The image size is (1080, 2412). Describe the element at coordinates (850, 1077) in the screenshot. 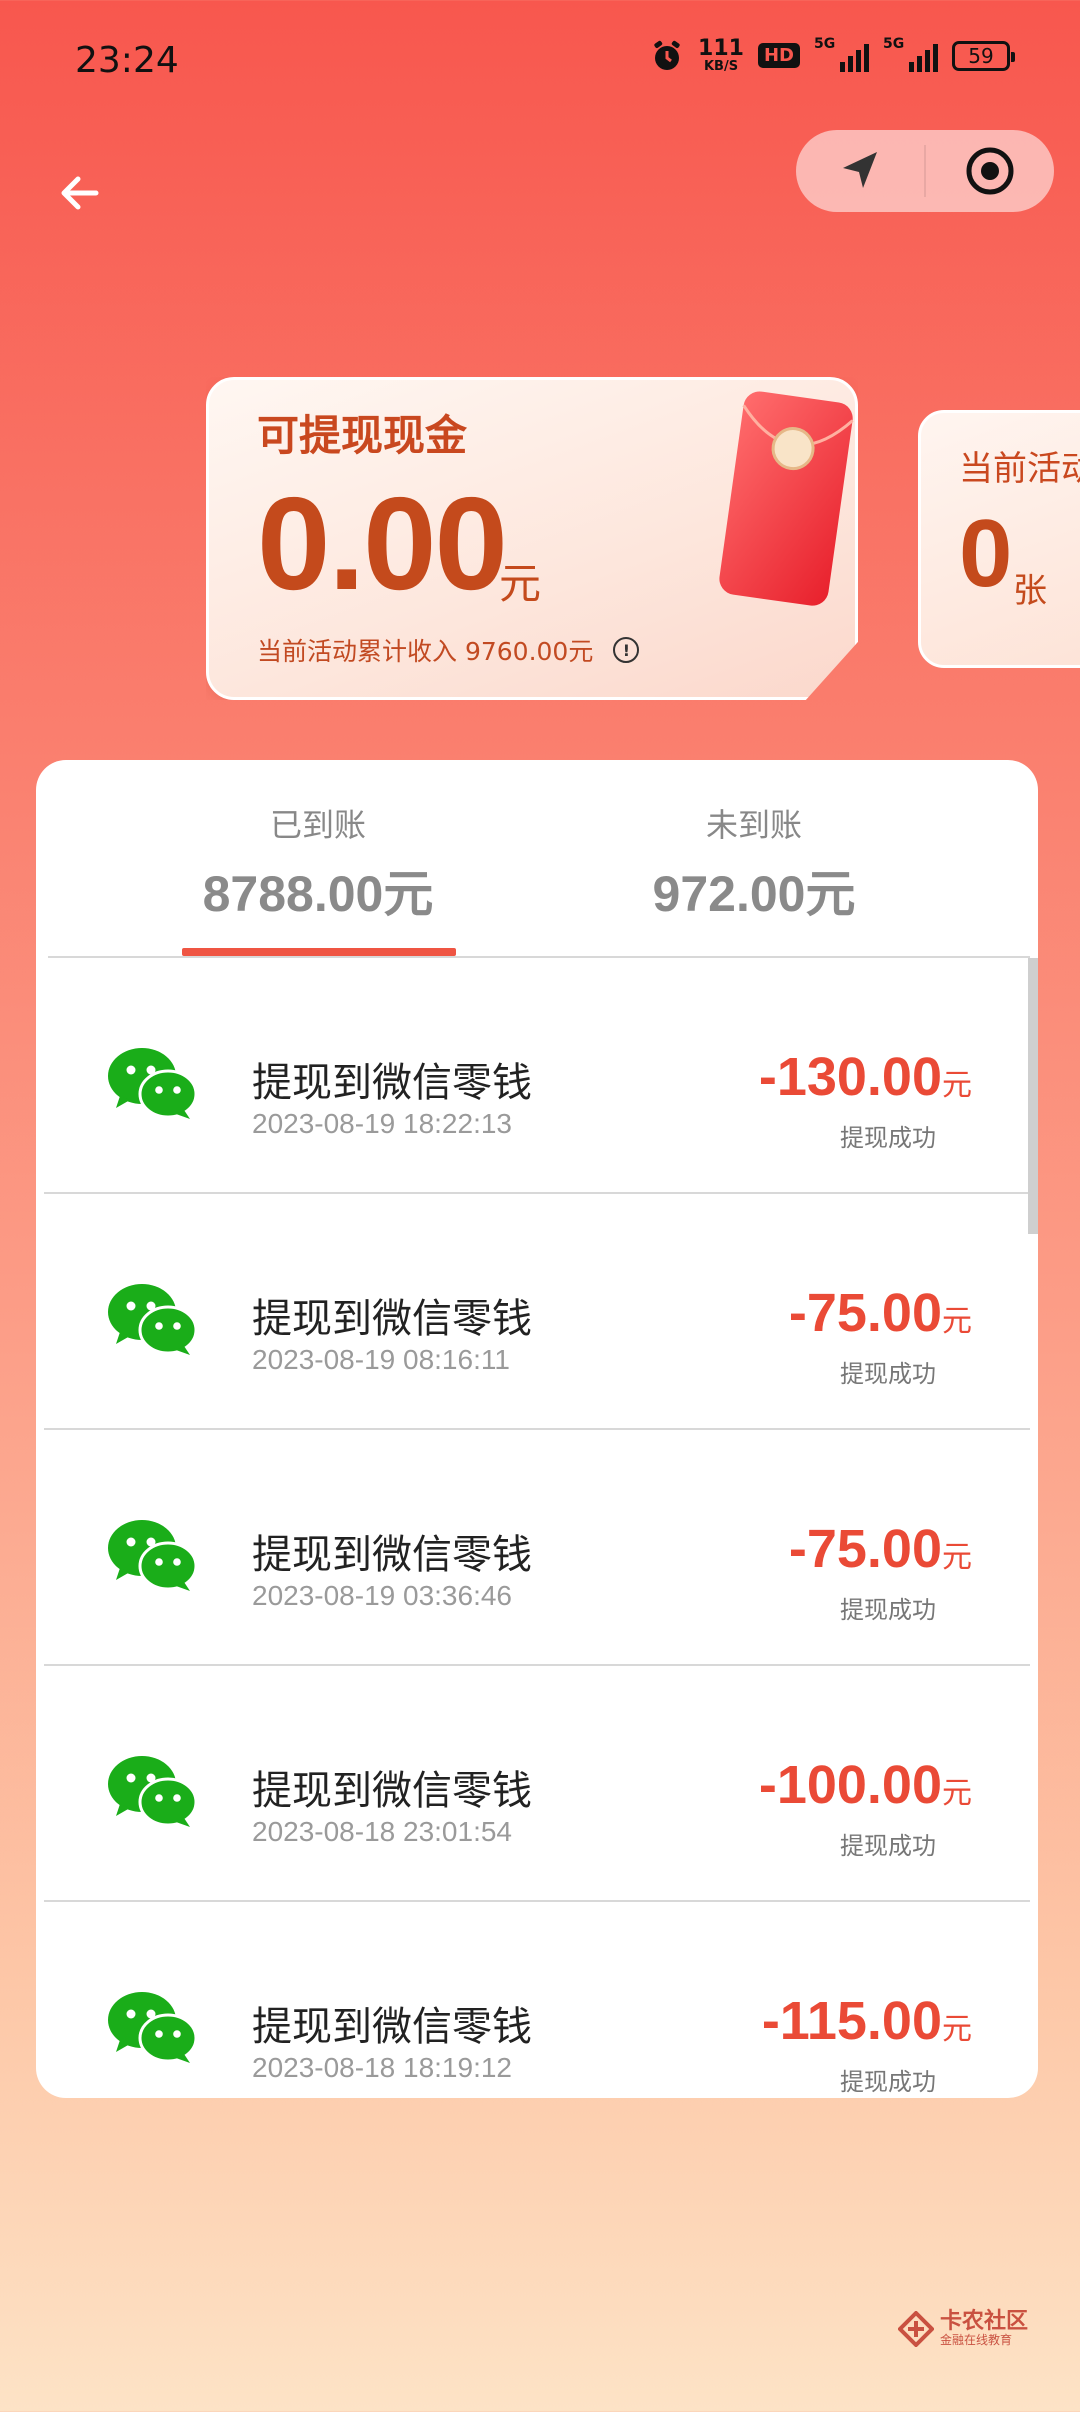

I see `record-amount-value: -130.00` at that location.